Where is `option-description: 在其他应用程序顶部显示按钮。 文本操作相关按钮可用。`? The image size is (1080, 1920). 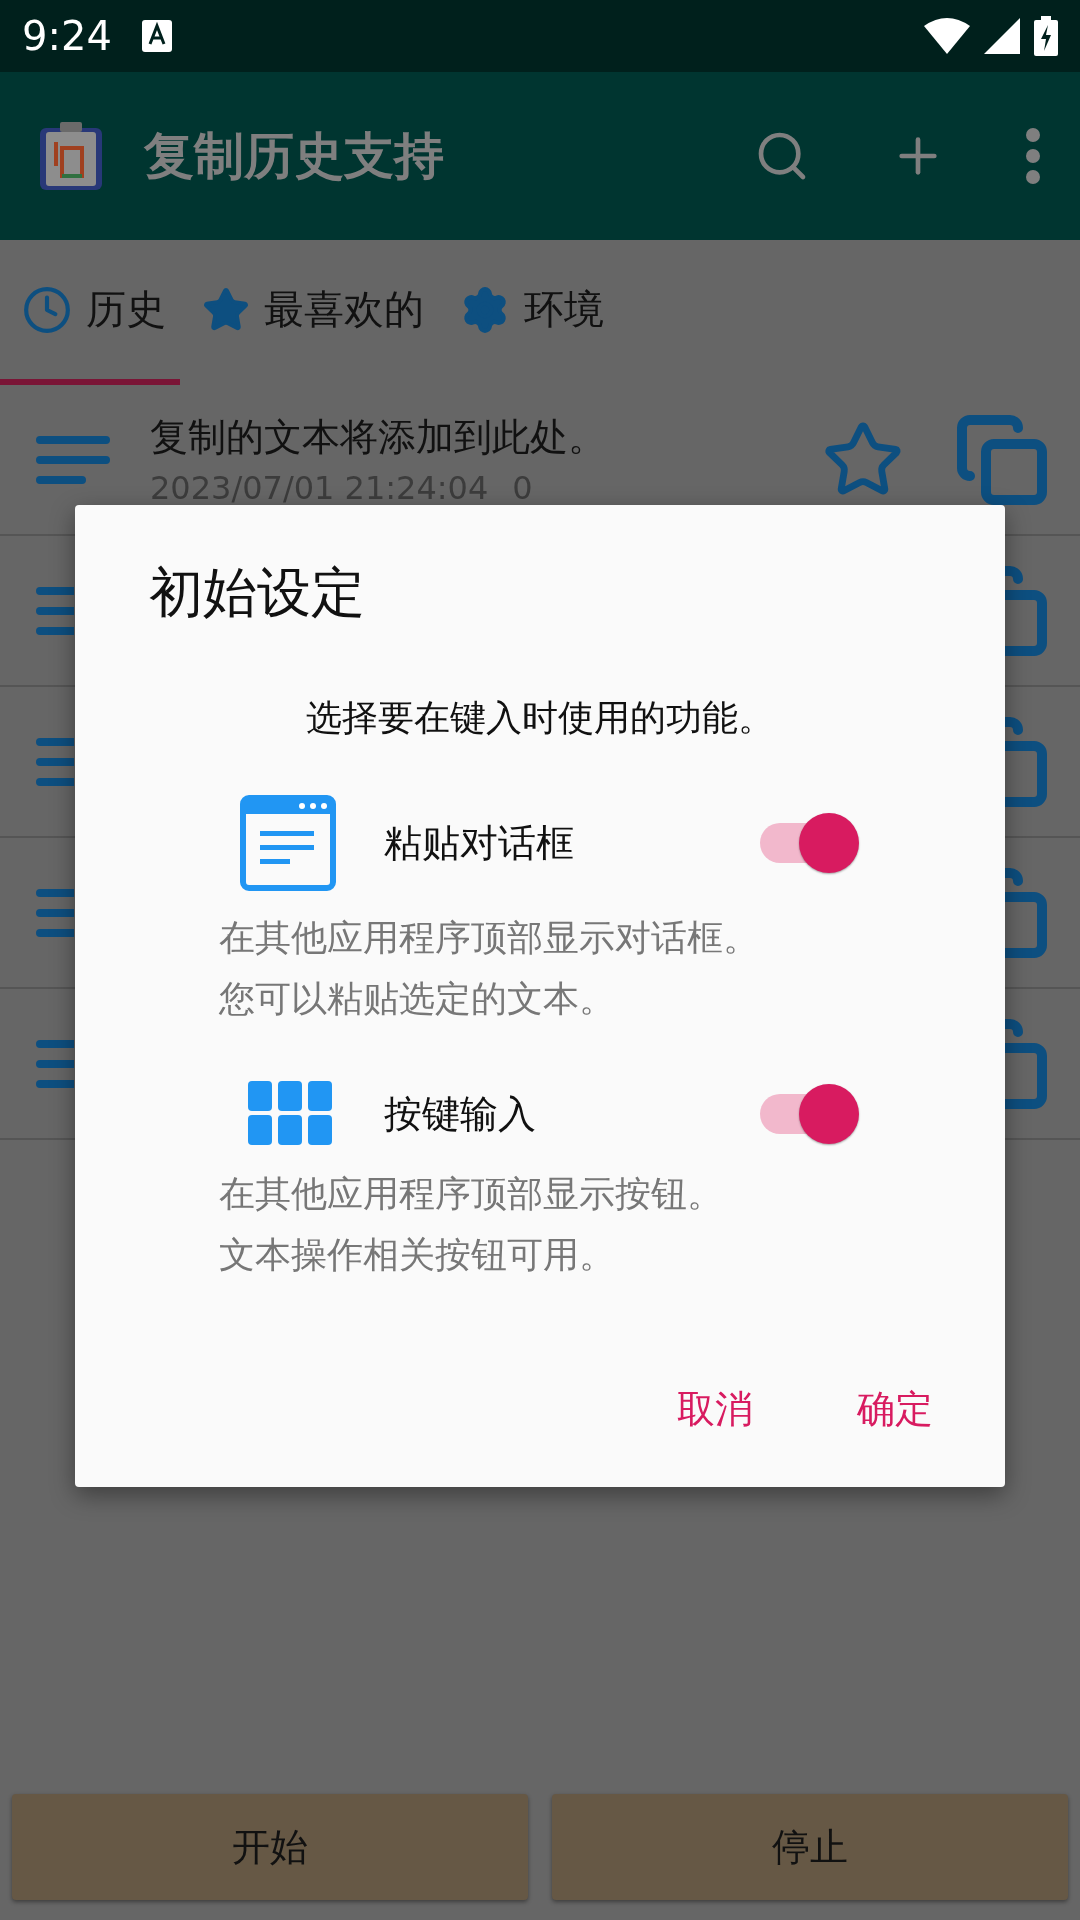
option-description: 在其他应用程序顶部显示按钮。 文本操作相关按钮可用。 is located at coordinates (471, 1224).